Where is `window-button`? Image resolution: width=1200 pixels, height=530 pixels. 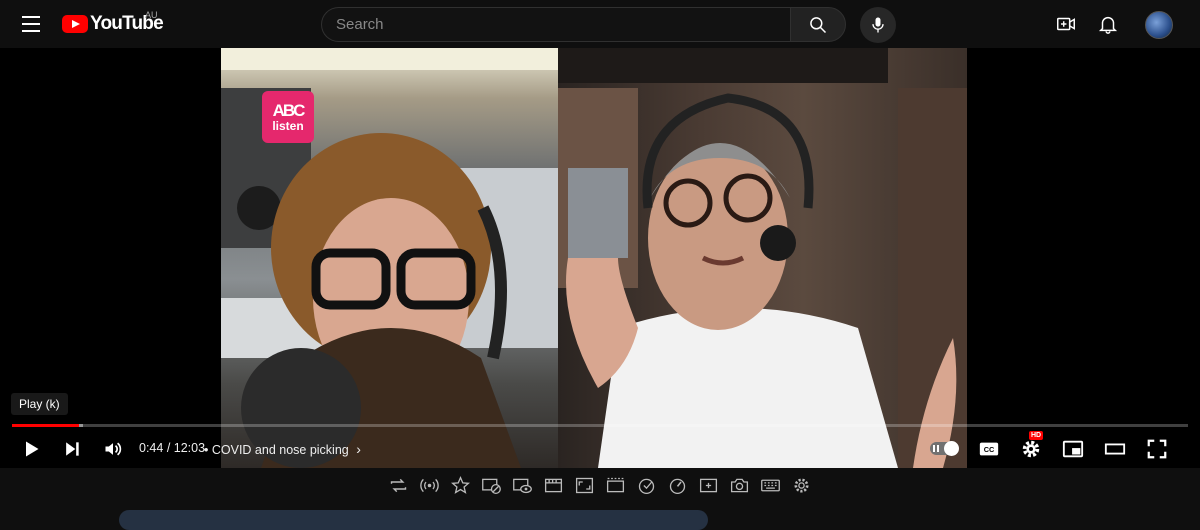 window-button is located at coordinates (615, 485).